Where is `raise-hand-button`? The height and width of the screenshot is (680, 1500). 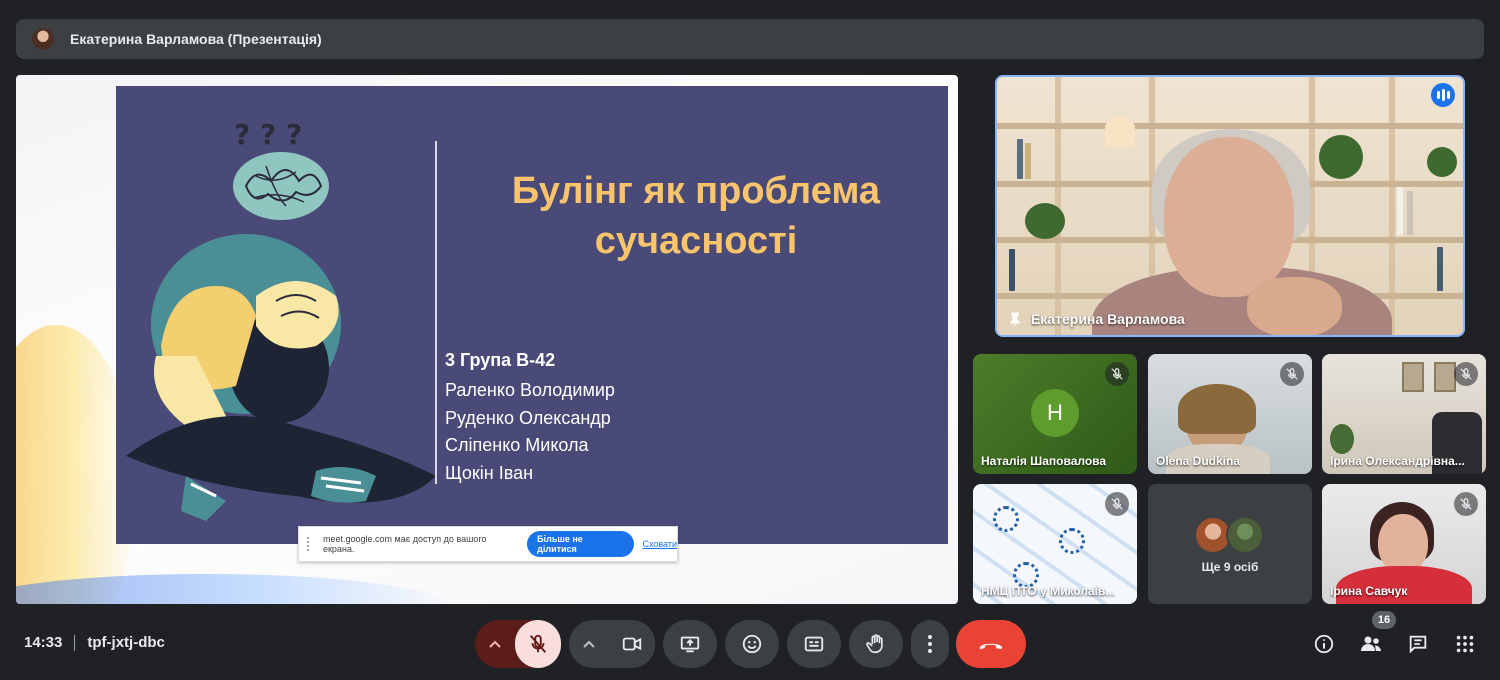 raise-hand-button is located at coordinates (876, 644).